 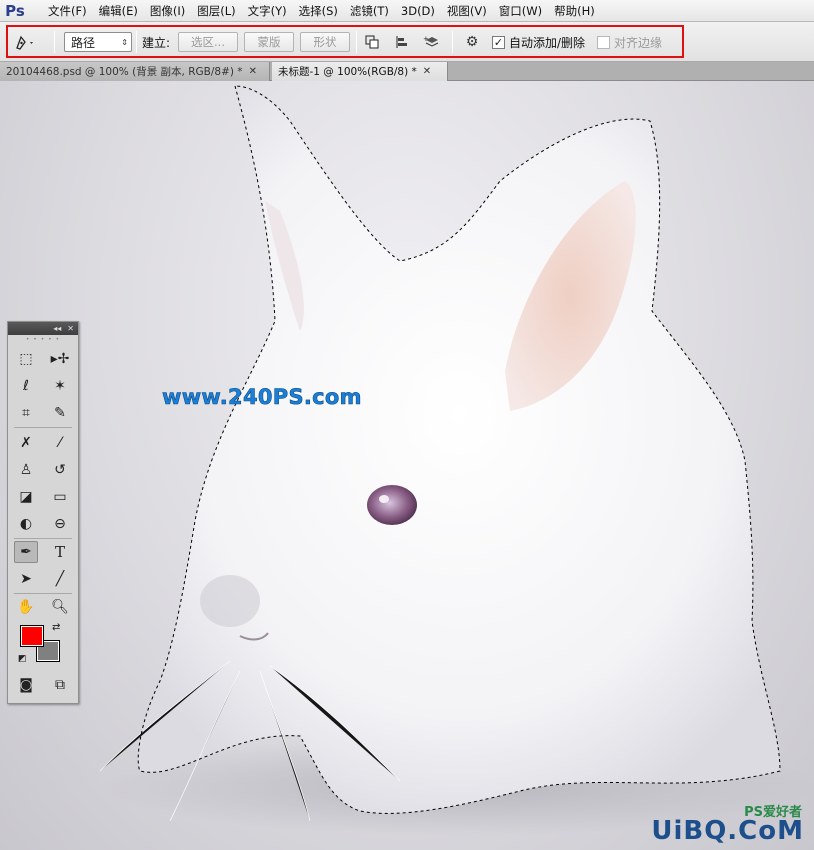 What do you see at coordinates (369, 11) in the screenshot?
I see `menu-item: 滤镜(T)` at bounding box center [369, 11].